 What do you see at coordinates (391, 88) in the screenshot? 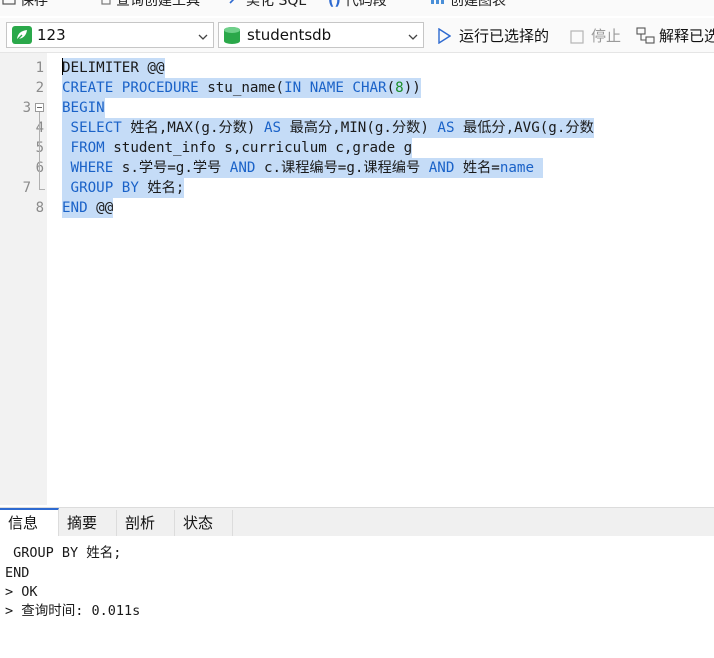
I see `code-token: (` at bounding box center [391, 88].